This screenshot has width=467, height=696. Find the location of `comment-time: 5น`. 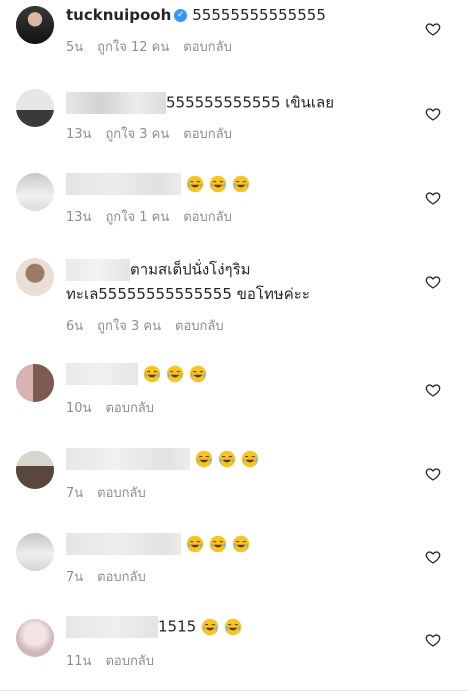

comment-time: 5น is located at coordinates (75, 47).